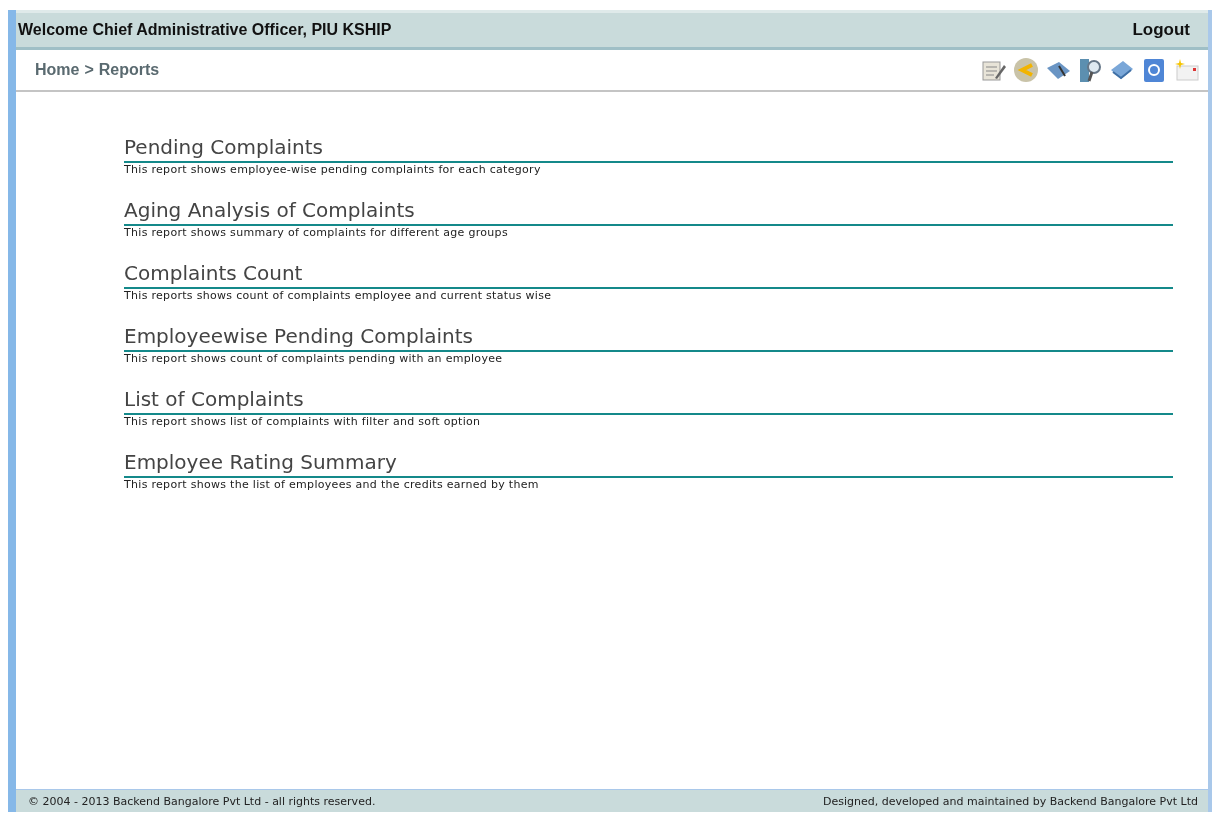 The image size is (1216, 814). Describe the element at coordinates (648, 463) in the screenshot. I see `report-title-link: Employee Rating Summary` at that location.